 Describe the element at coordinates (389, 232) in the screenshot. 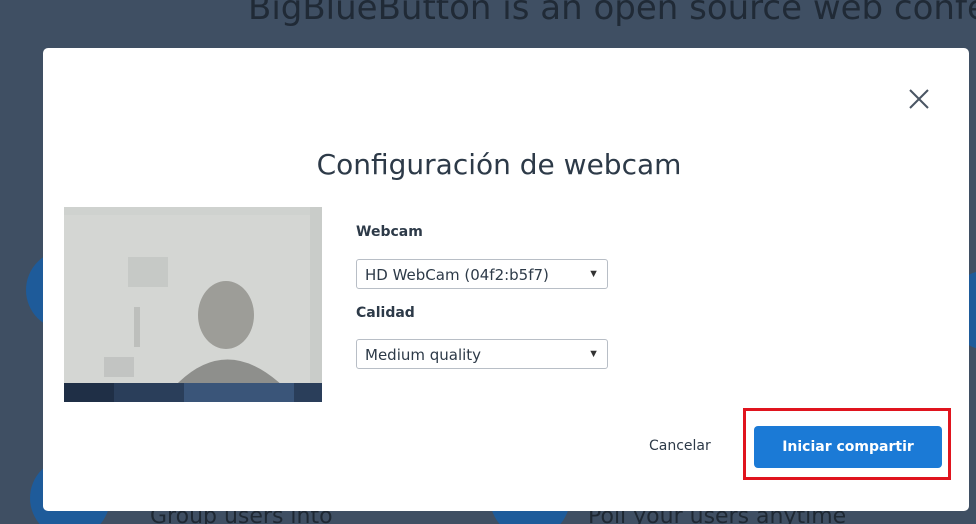

I see `webcam-label: Webcam` at that location.